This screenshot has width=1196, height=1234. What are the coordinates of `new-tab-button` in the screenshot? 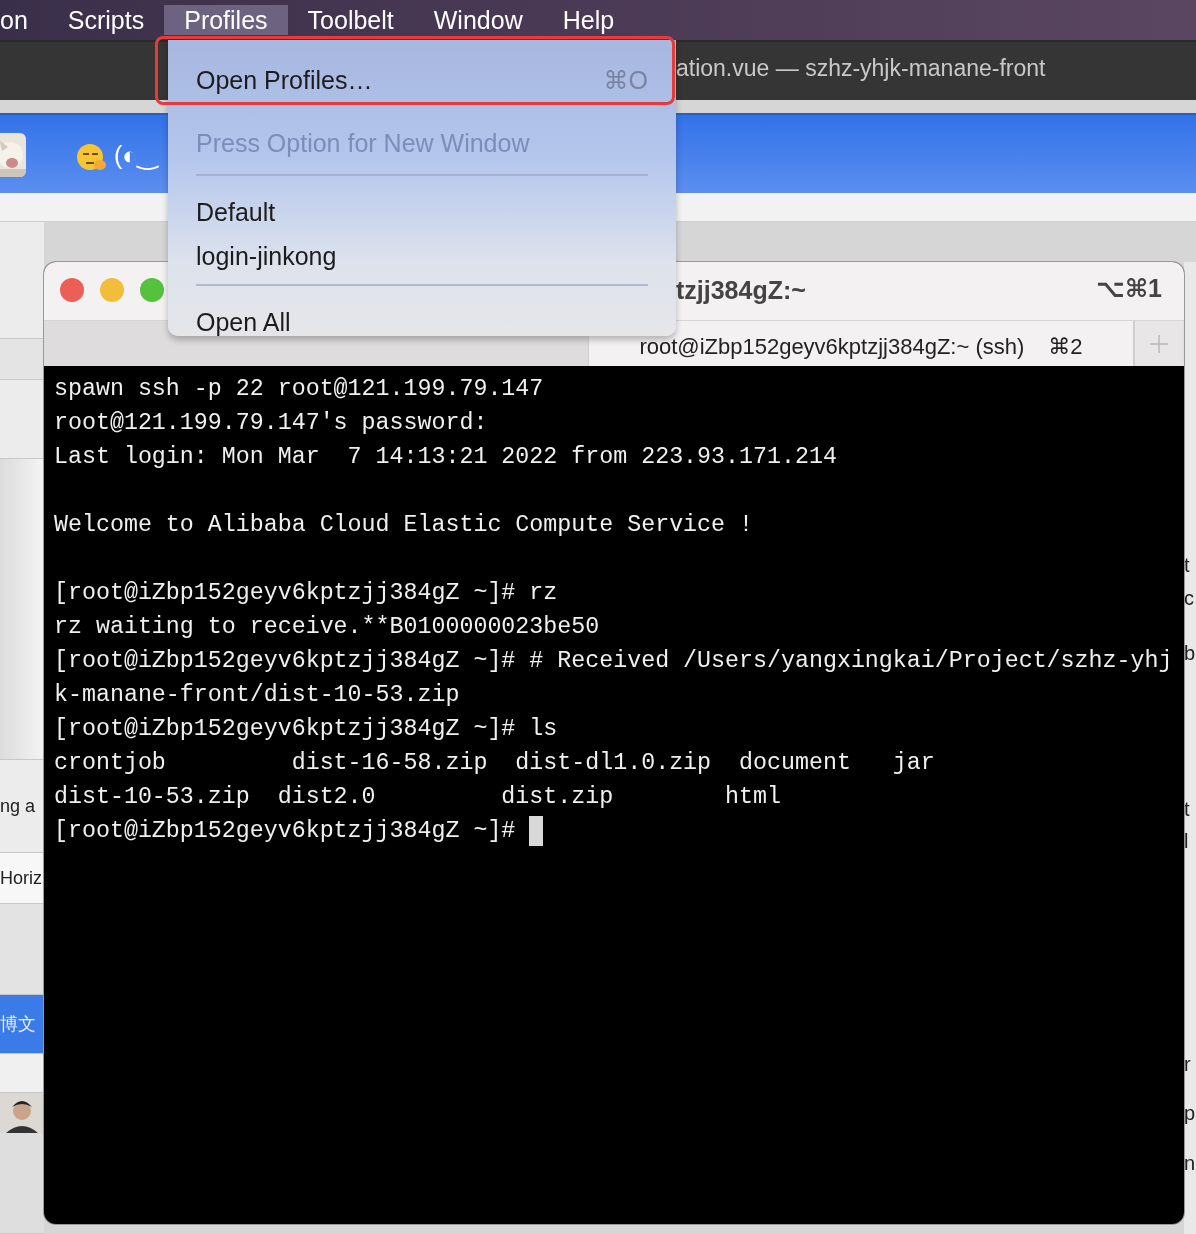 It's located at (1158, 343).